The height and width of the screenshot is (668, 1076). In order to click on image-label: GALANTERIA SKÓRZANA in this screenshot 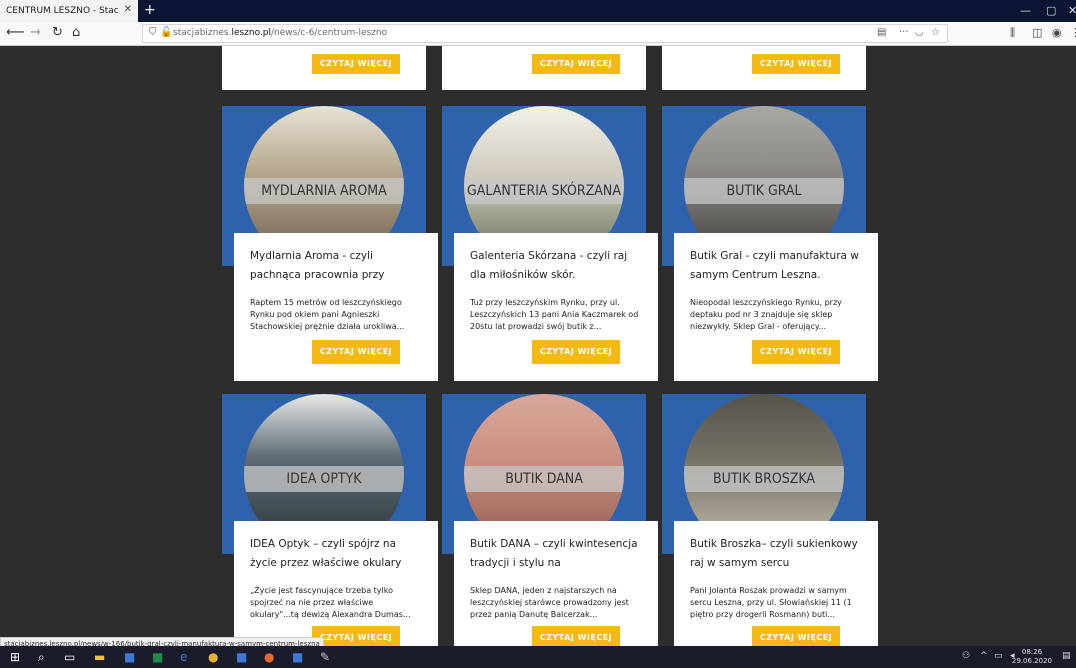, I will do `click(544, 191)`.